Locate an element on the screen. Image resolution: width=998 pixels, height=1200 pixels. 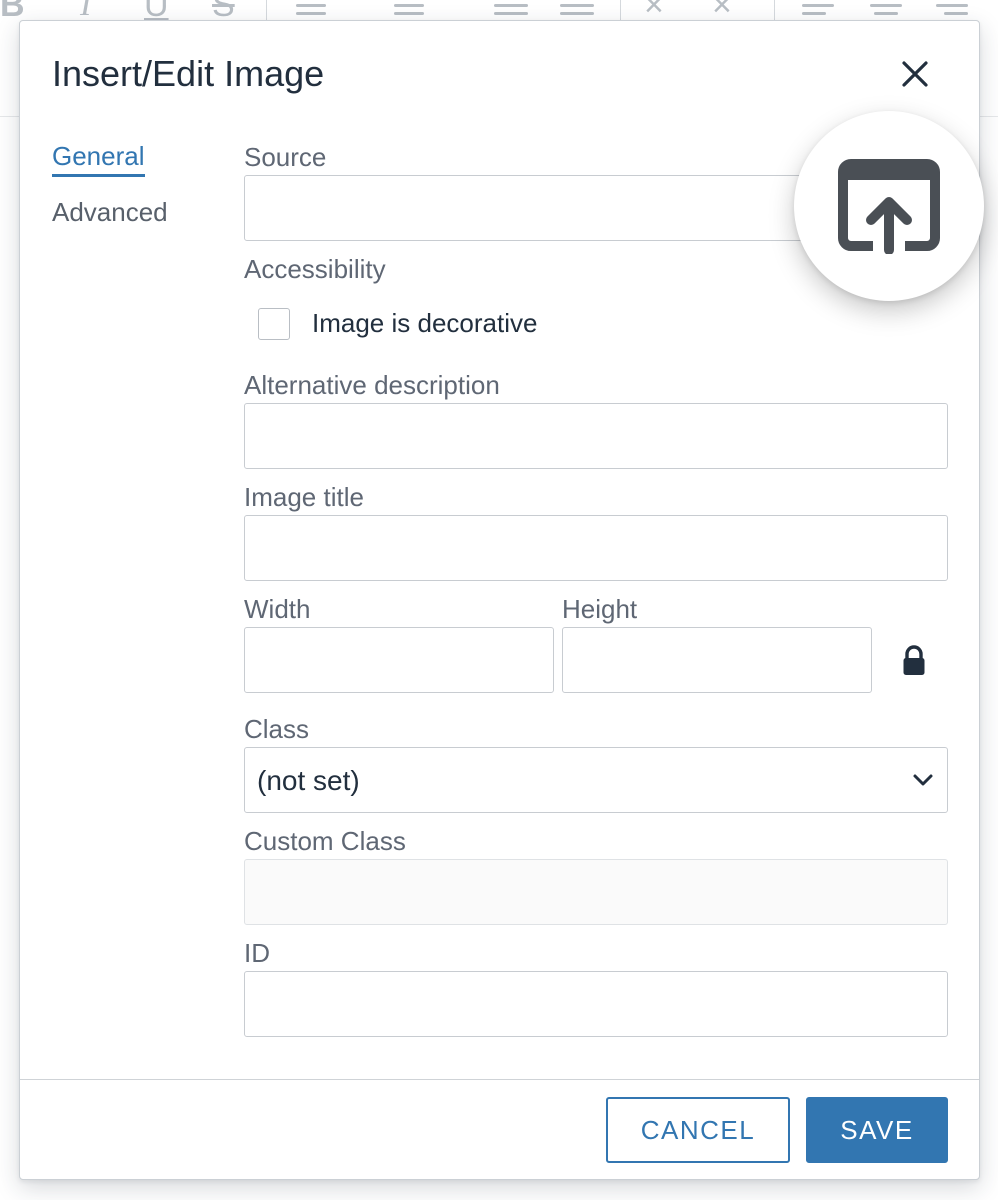
close-button is located at coordinates (915, 74).